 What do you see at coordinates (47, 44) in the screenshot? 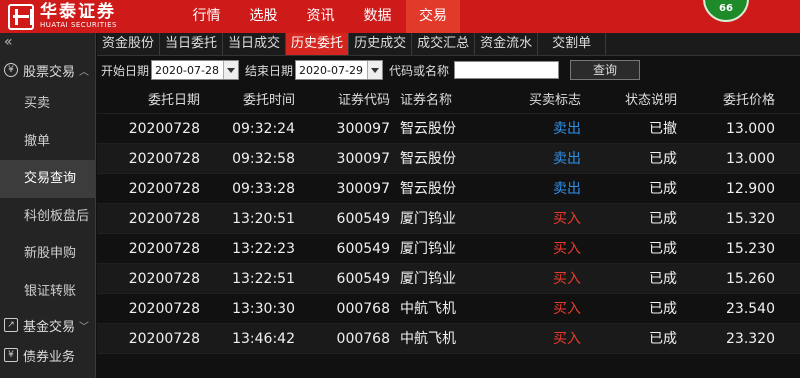
I see `collapse-icon: «` at bounding box center [47, 44].